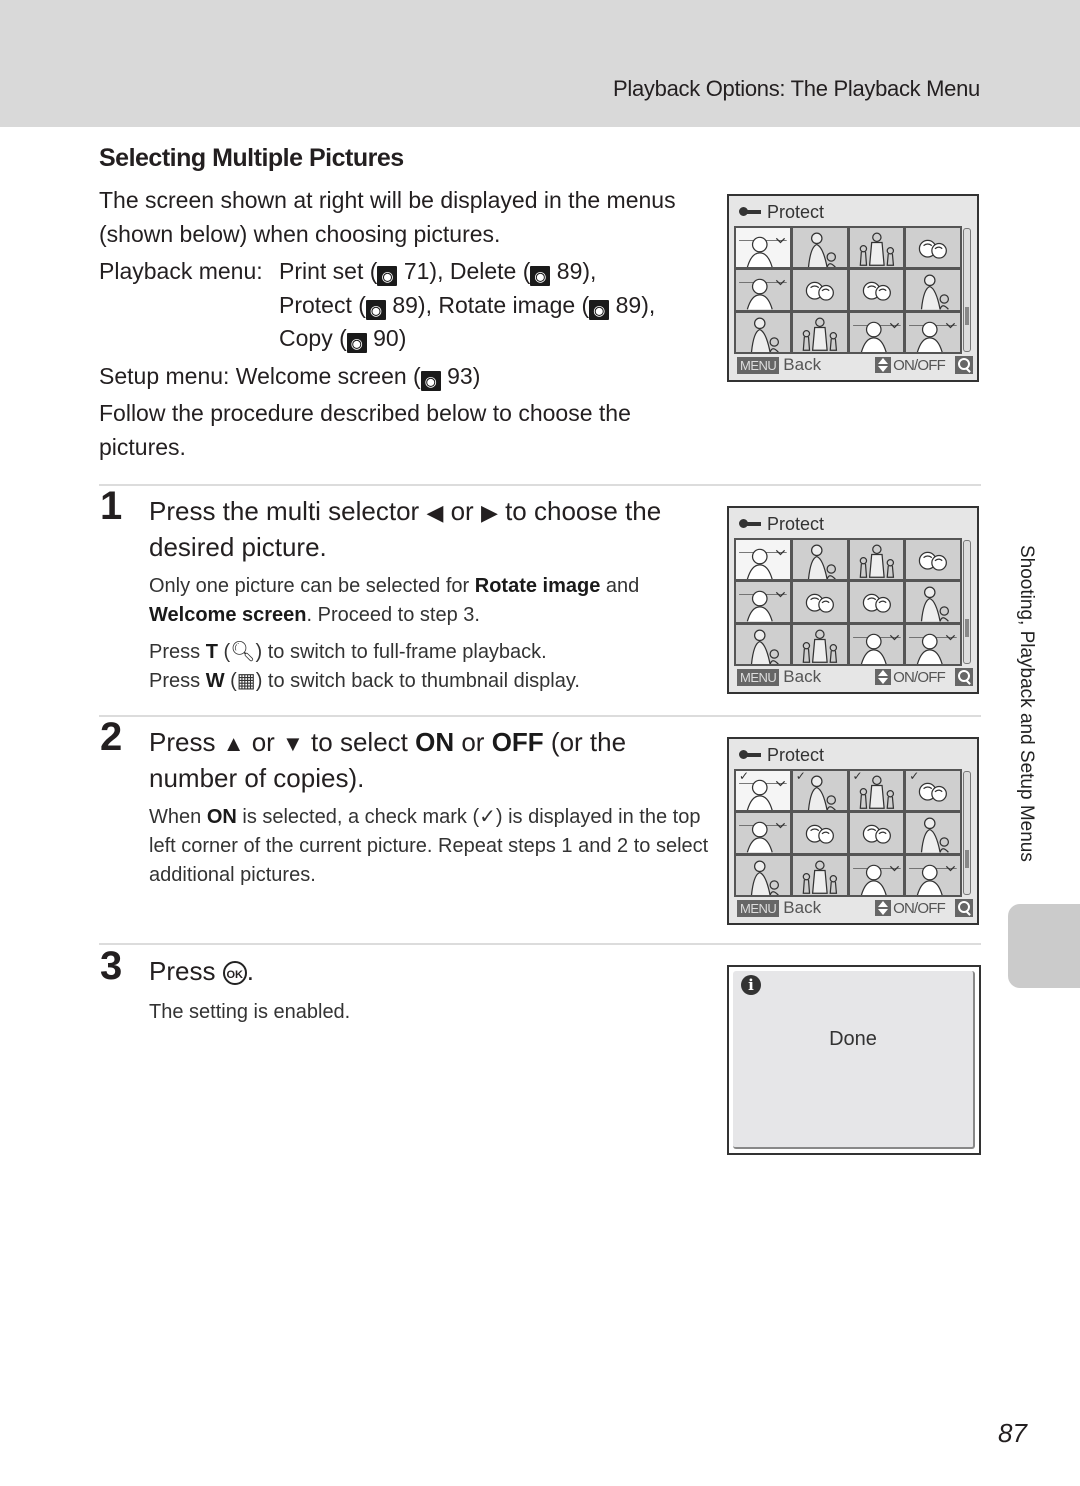 This screenshot has width=1080, height=1486. I want to click on text: or, so click(462, 511).